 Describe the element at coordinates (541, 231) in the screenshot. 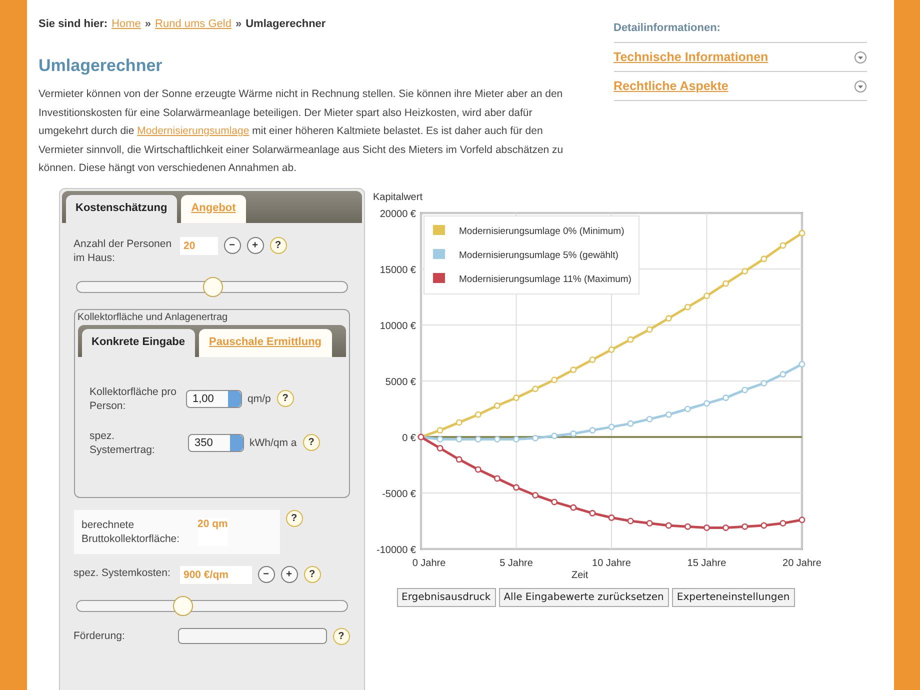

I see `legend-label: Modernisierungsumlage 0% (Minimum)` at that location.